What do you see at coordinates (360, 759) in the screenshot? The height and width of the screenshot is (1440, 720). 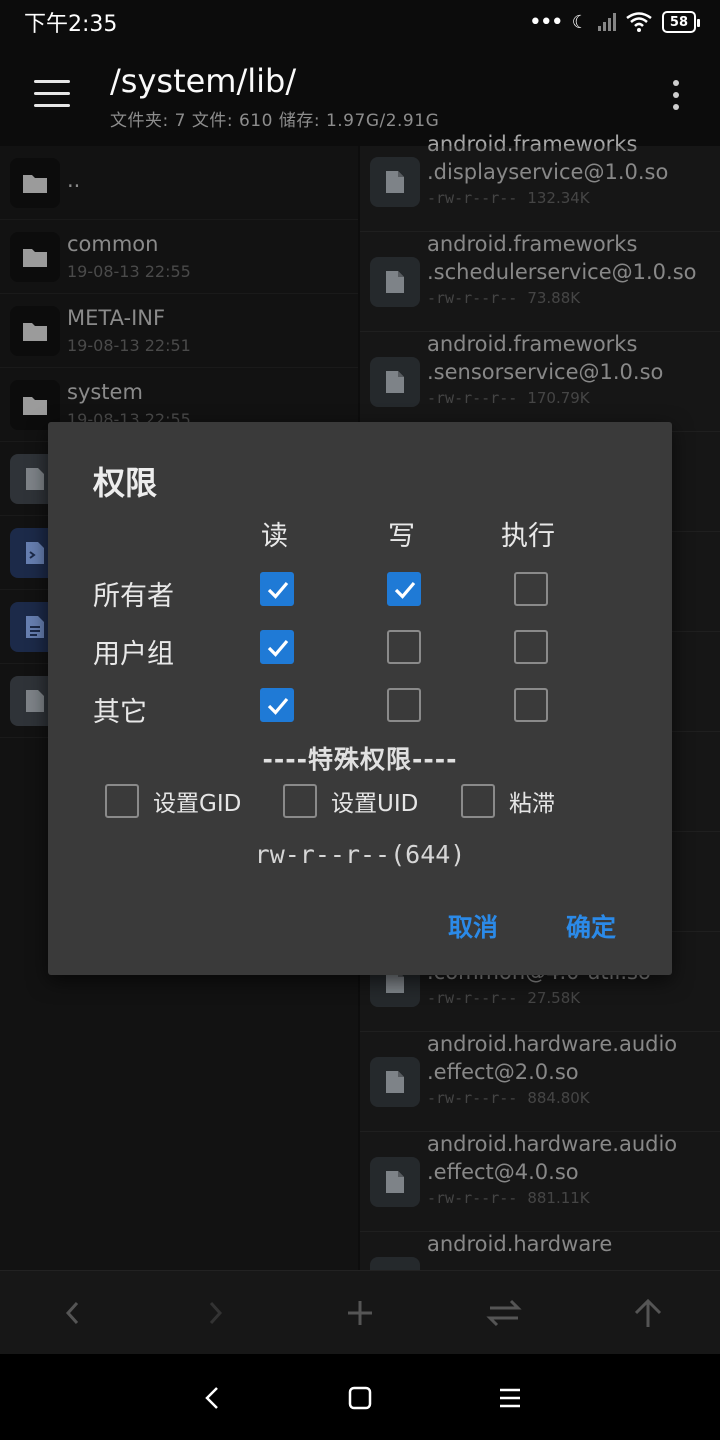 I see `special-permissions-heading: ----特殊权限----` at bounding box center [360, 759].